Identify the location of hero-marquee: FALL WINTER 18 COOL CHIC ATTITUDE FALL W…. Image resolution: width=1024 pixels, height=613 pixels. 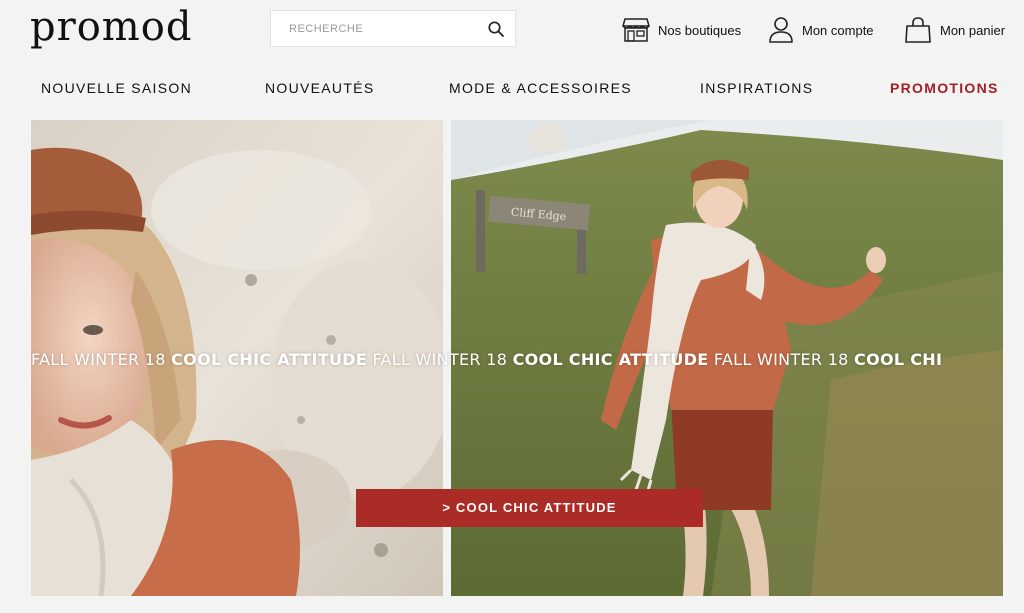
(517, 360).